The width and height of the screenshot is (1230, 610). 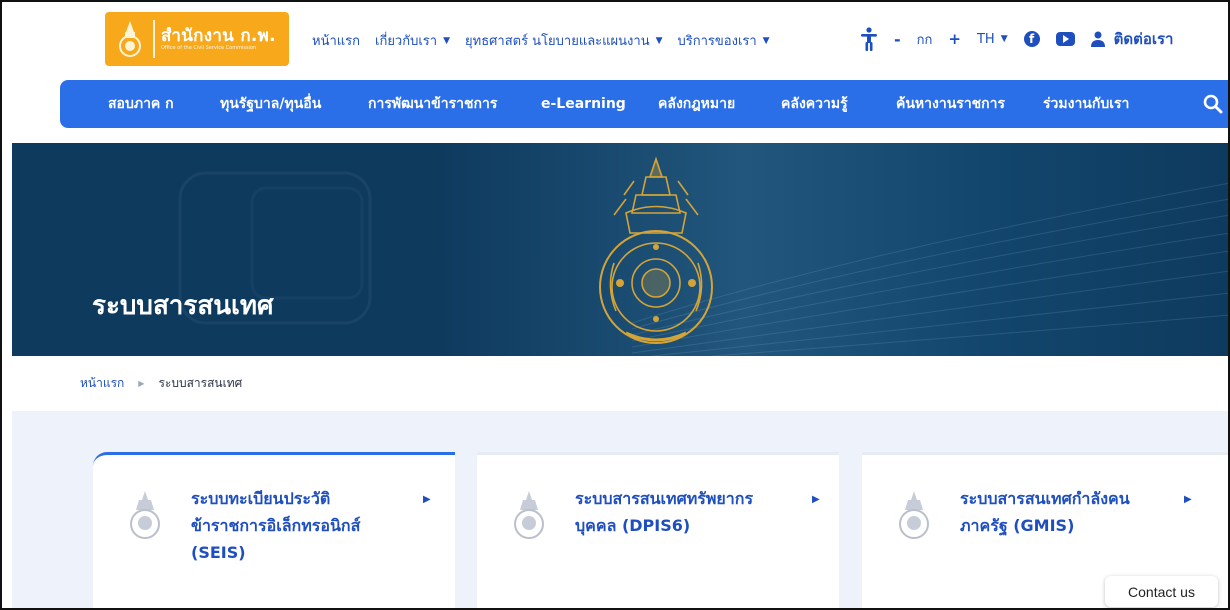 What do you see at coordinates (1086, 104) in the screenshot?
I see `mainnav-careers: ร่วมงานกับเรา` at bounding box center [1086, 104].